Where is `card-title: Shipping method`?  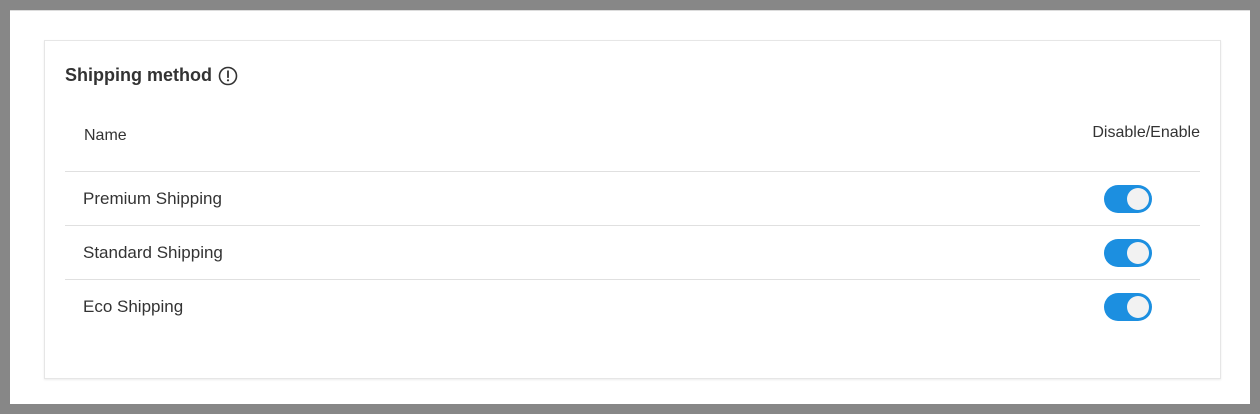
card-title: Shipping method is located at coordinates (138, 75).